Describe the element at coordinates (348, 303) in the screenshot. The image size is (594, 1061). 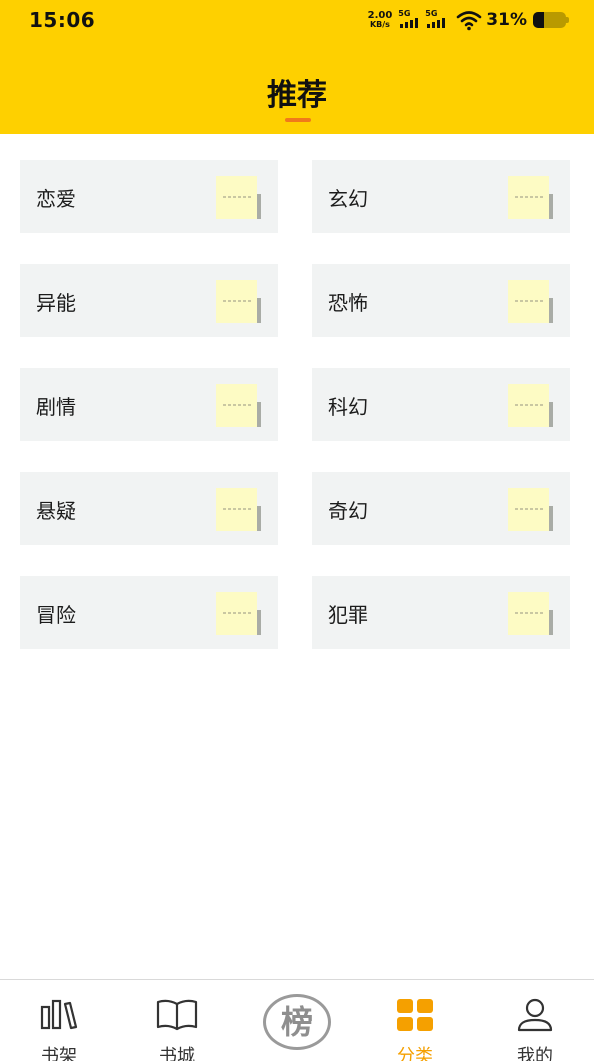
I see `category-label: 恐怖` at that location.